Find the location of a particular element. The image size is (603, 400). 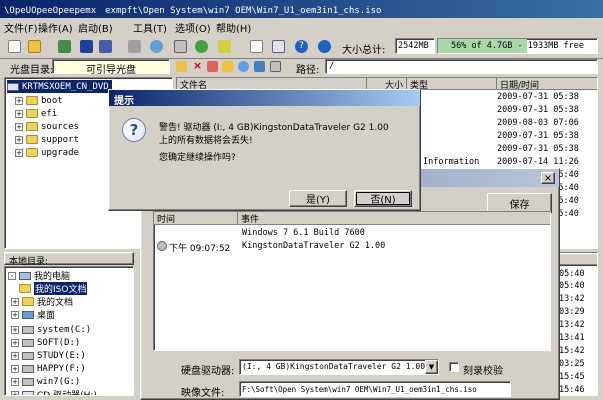

check-icon is located at coordinates (201, 46).